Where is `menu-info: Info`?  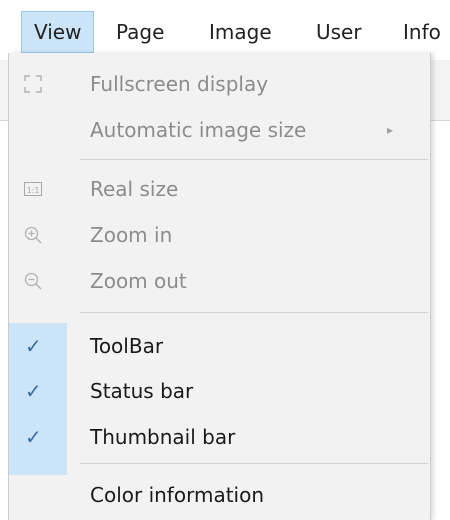 menu-info: Info is located at coordinates (420, 32).